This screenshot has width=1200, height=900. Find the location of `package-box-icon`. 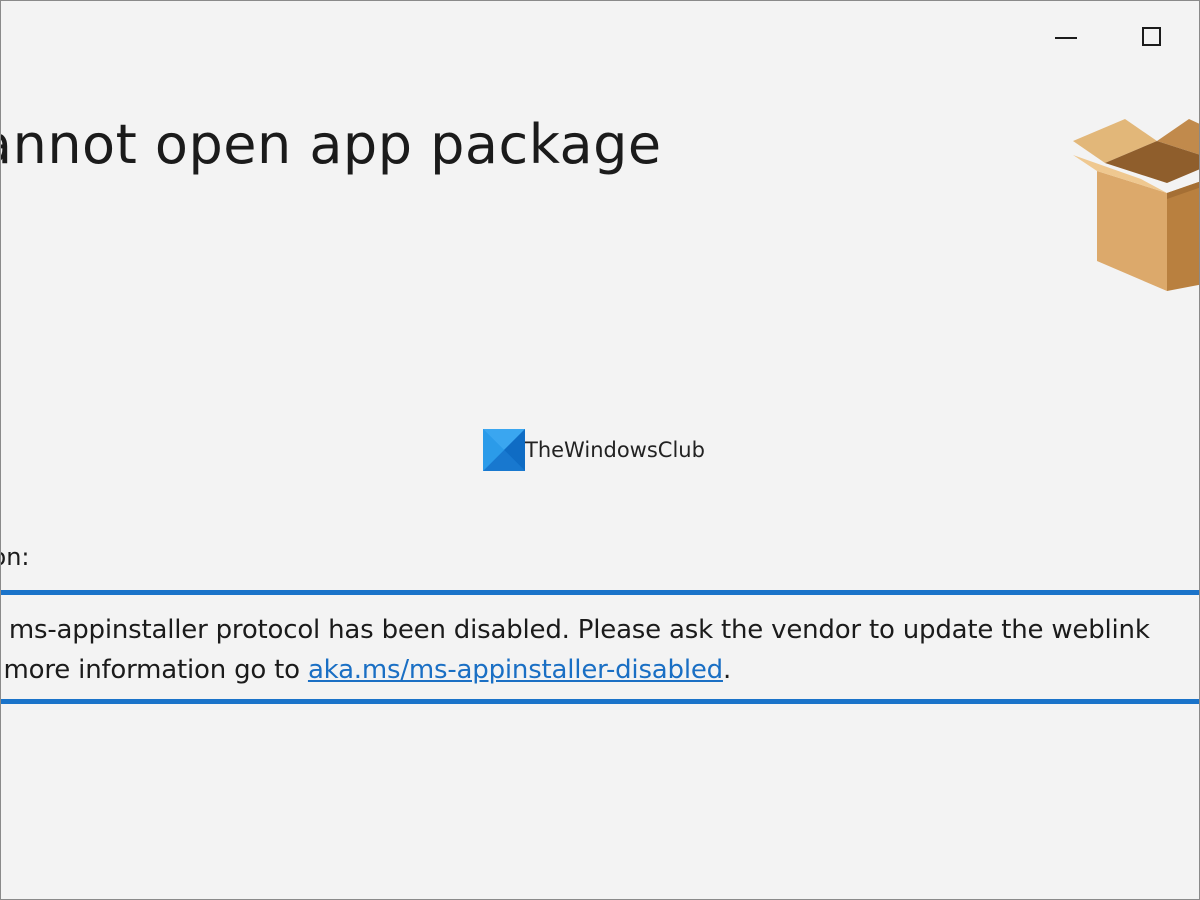

package-box-icon is located at coordinates (1136, 205).